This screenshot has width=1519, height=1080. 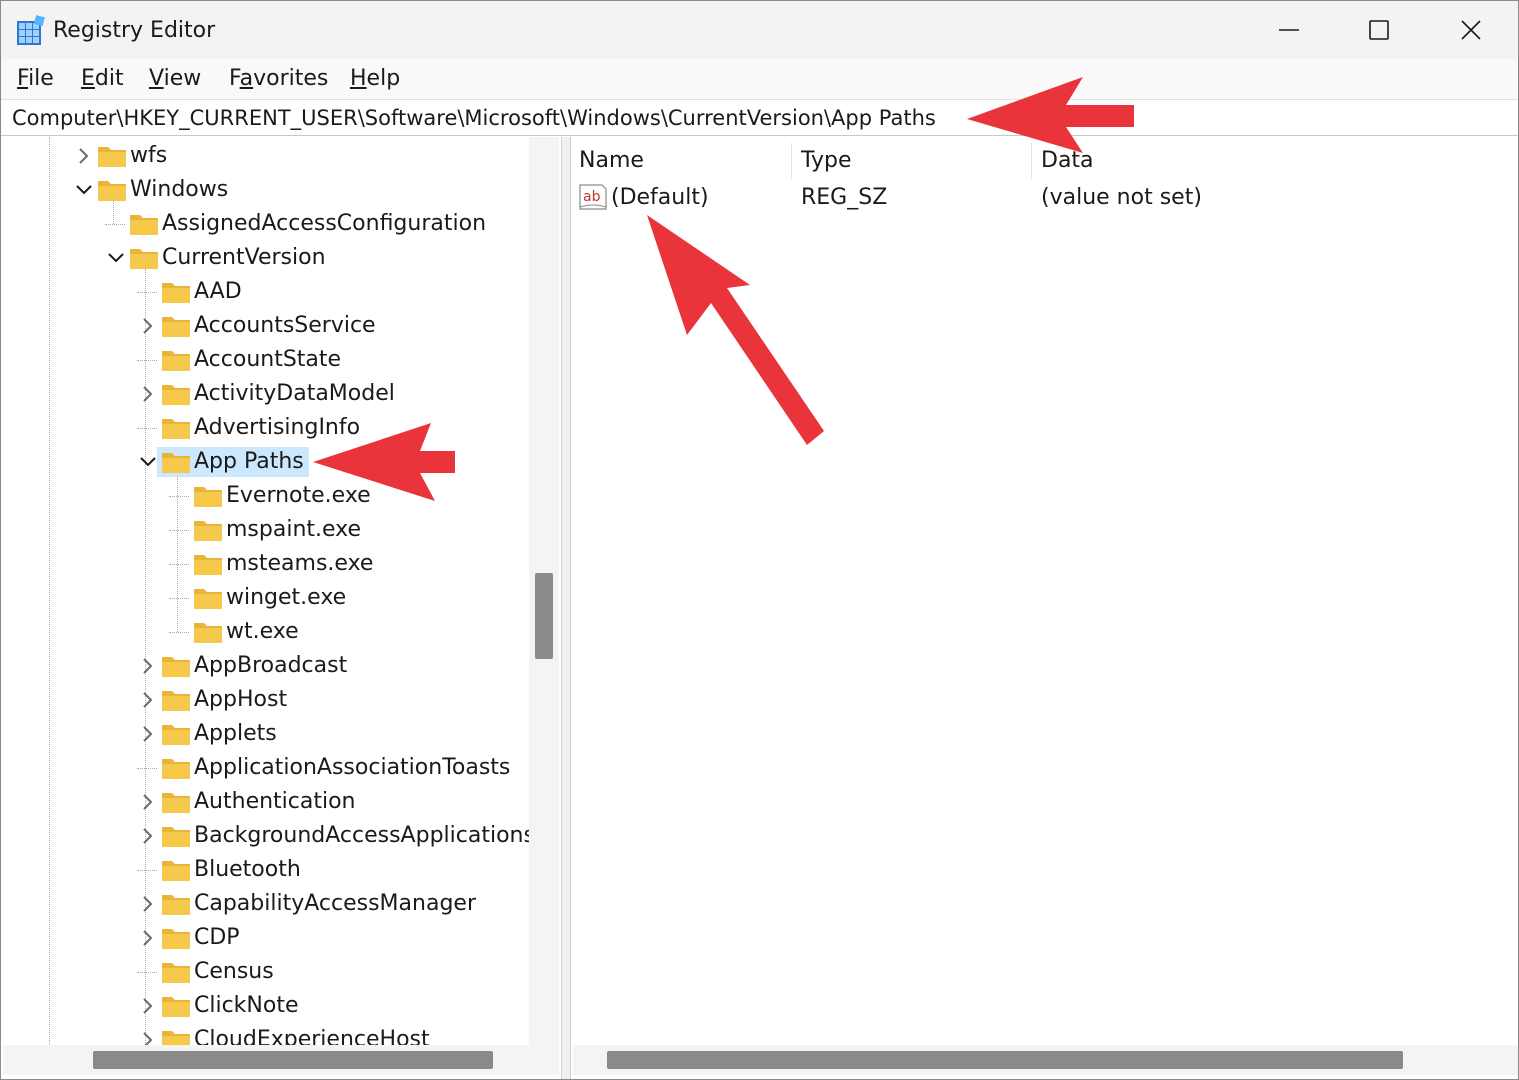 I want to click on list-horizontal-scrollbar, so click(x=1045, y=1060).